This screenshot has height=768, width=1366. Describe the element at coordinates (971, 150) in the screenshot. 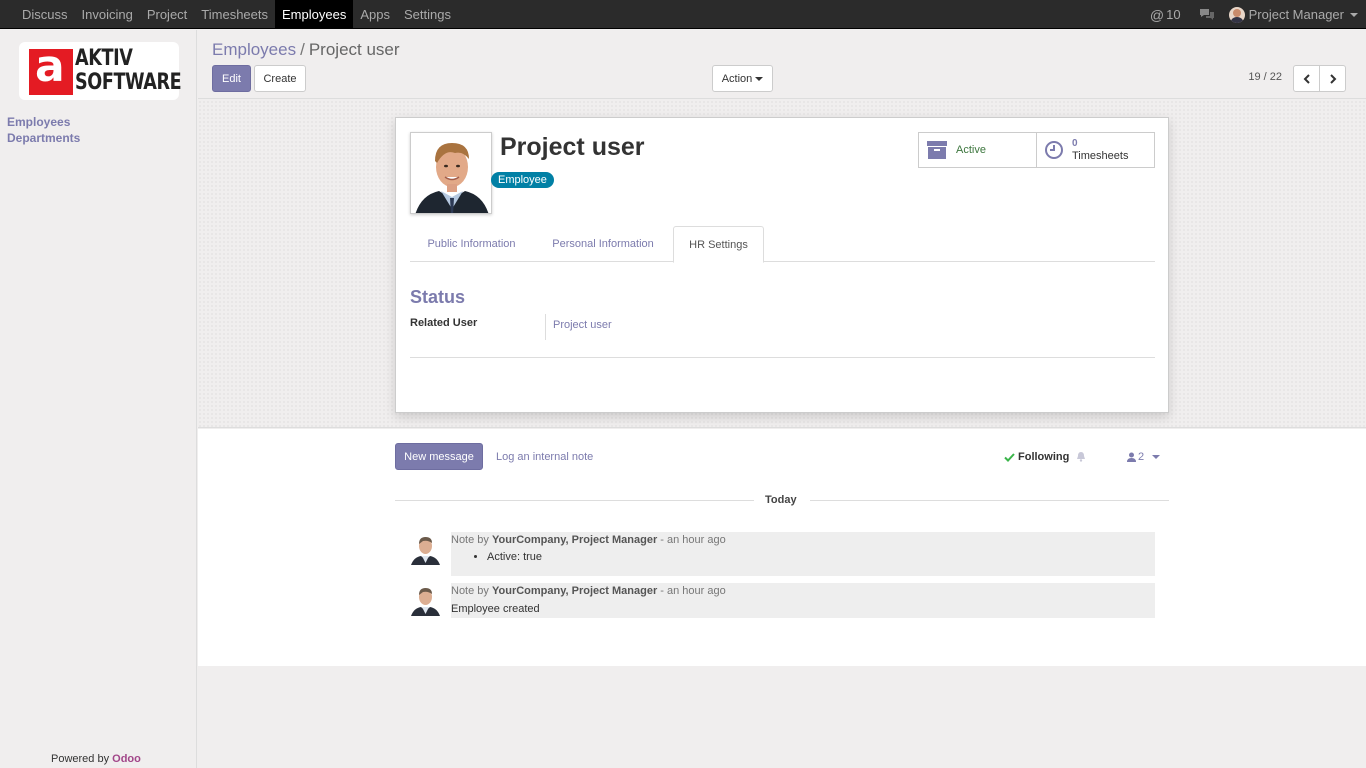

I see `active-label: Active` at that location.